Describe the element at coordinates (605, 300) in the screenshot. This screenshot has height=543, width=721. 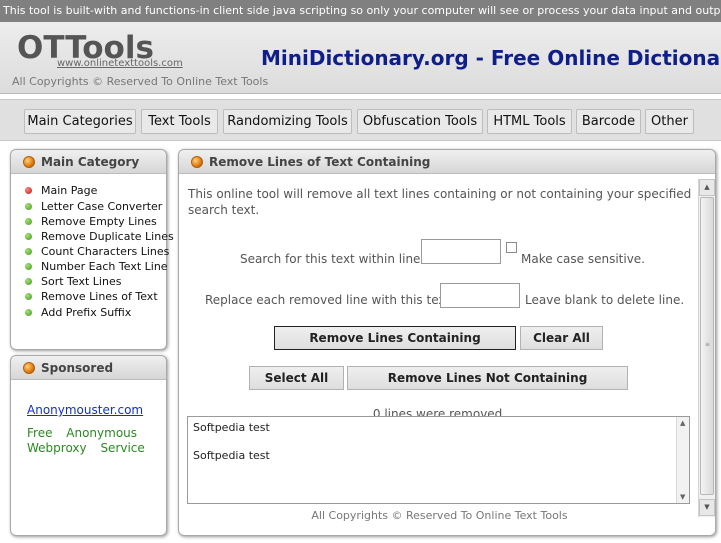
I see `blank-hint-label: Leave blank to delete line.` at that location.